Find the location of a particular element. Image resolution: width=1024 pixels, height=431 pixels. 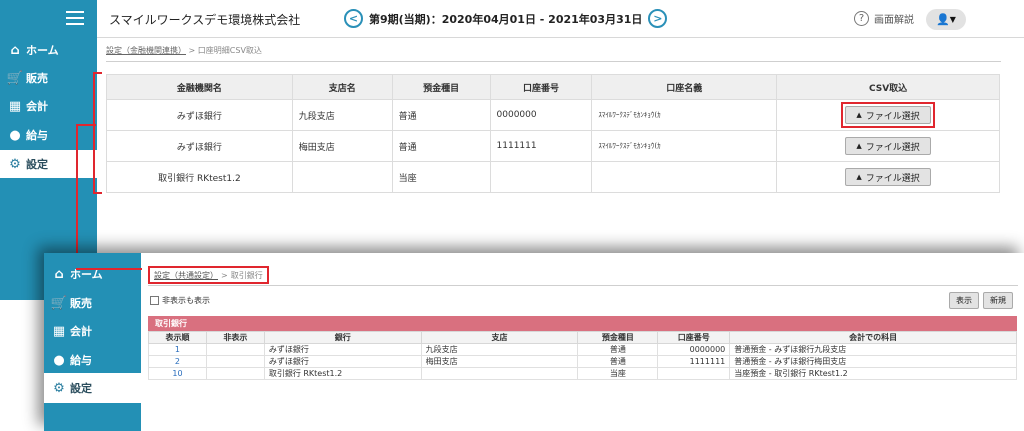

account-number-cell is located at coordinates (694, 373).